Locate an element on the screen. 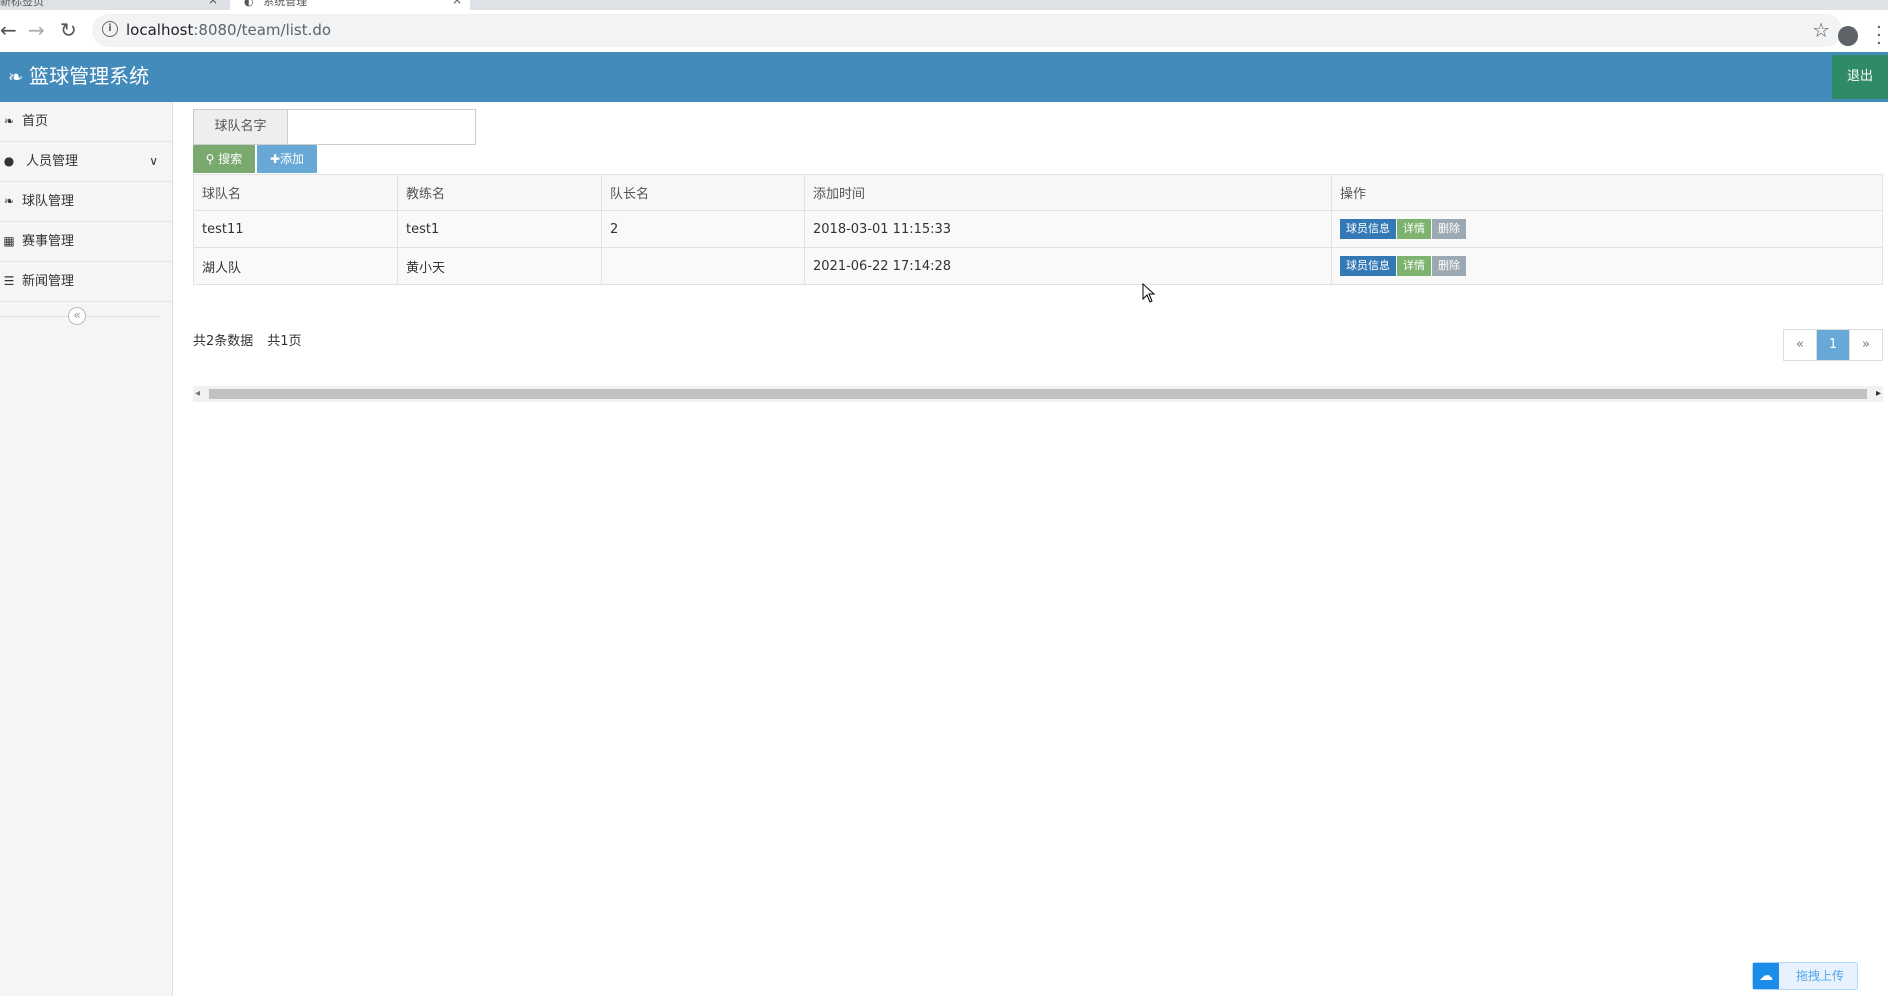 The width and height of the screenshot is (1888, 996). column-header: 操作 is located at coordinates (1607, 192).